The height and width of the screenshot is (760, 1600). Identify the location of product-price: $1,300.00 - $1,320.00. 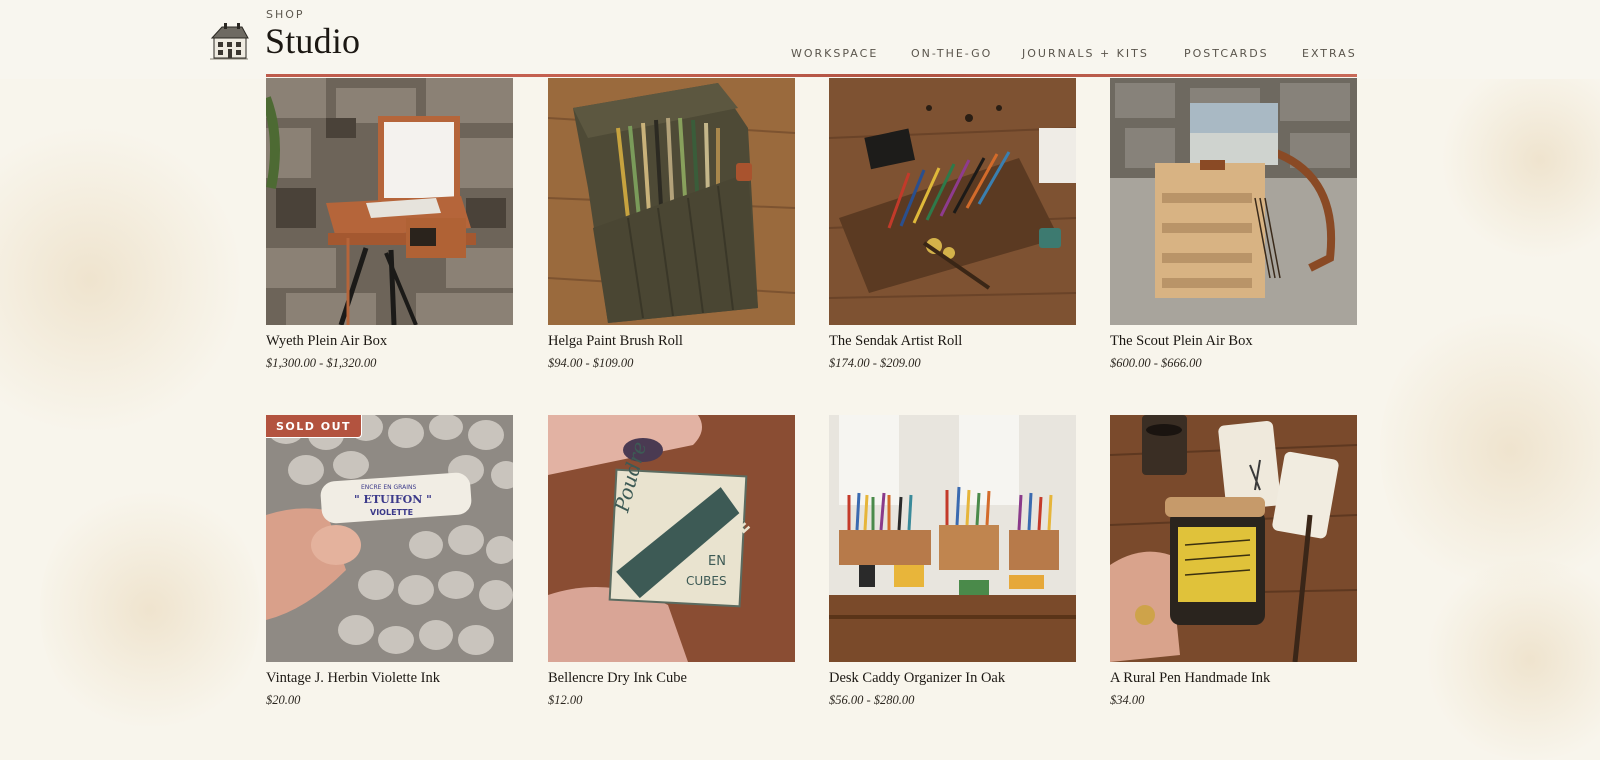
(321, 363).